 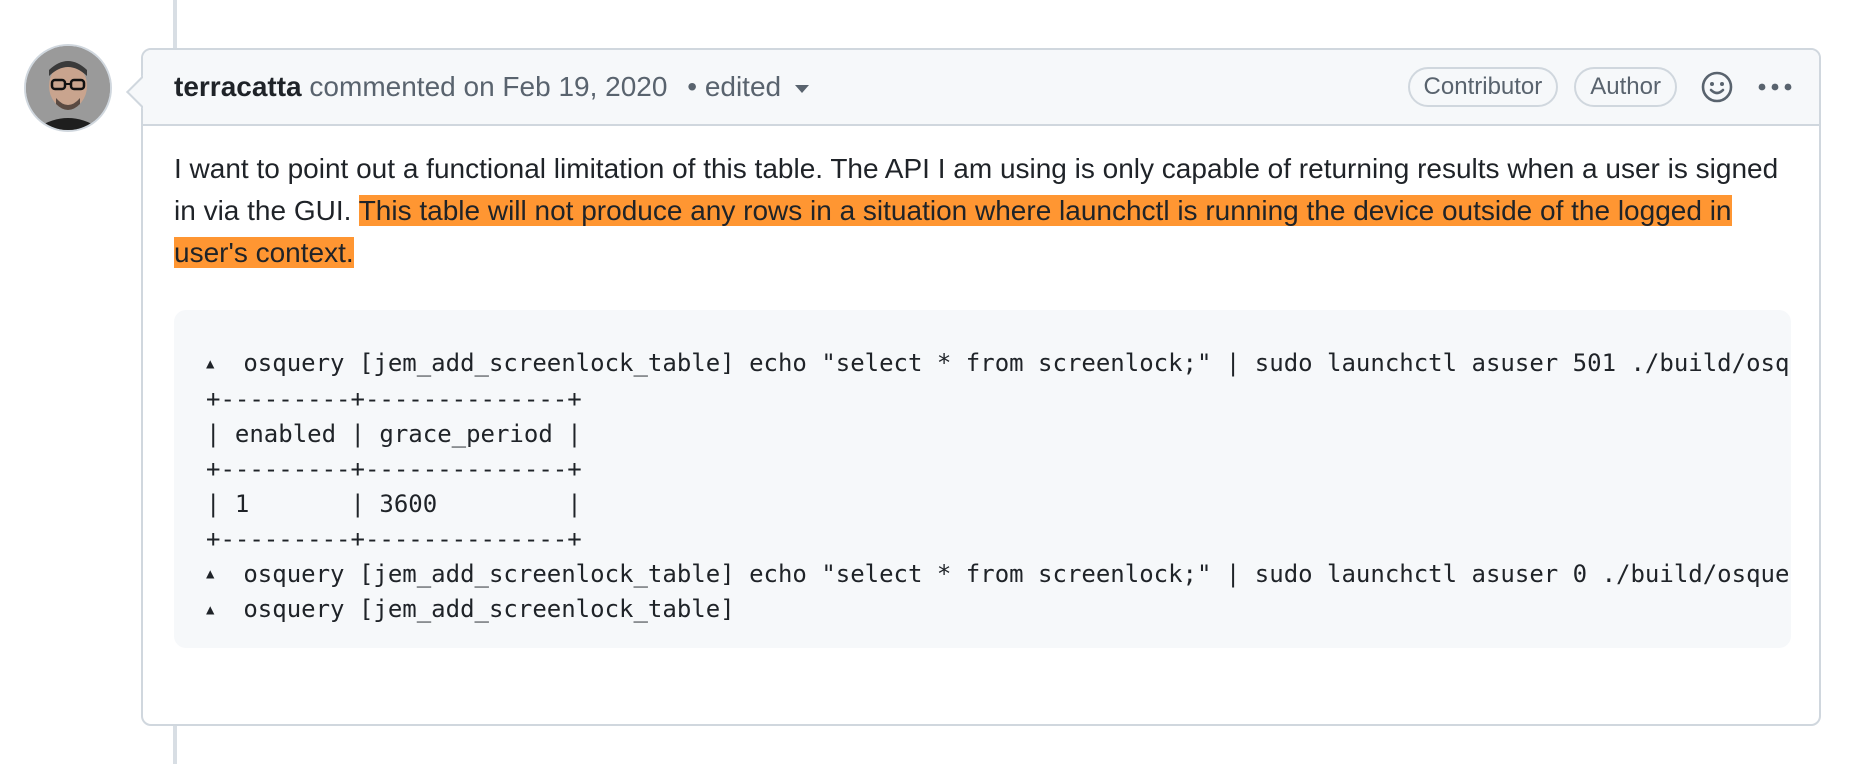 What do you see at coordinates (743, 86) in the screenshot?
I see `edited-label: edited` at bounding box center [743, 86].